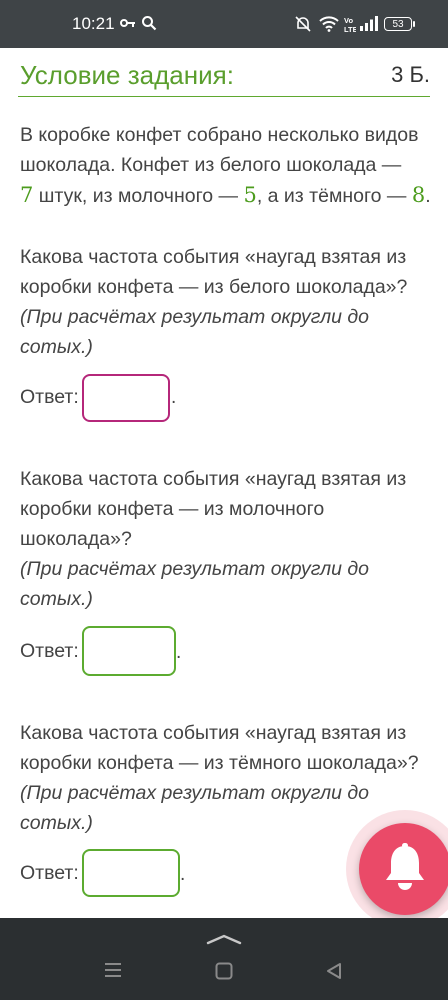 The image size is (448, 1000). What do you see at coordinates (250, 195) in the screenshot?
I see `milk-count: 5` at bounding box center [250, 195].